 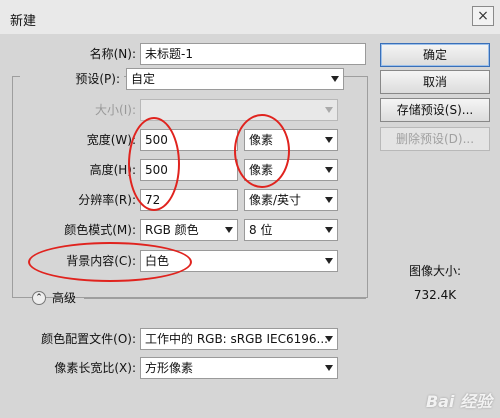 I want to click on annotation-ellipse-unit, so click(x=262, y=151).